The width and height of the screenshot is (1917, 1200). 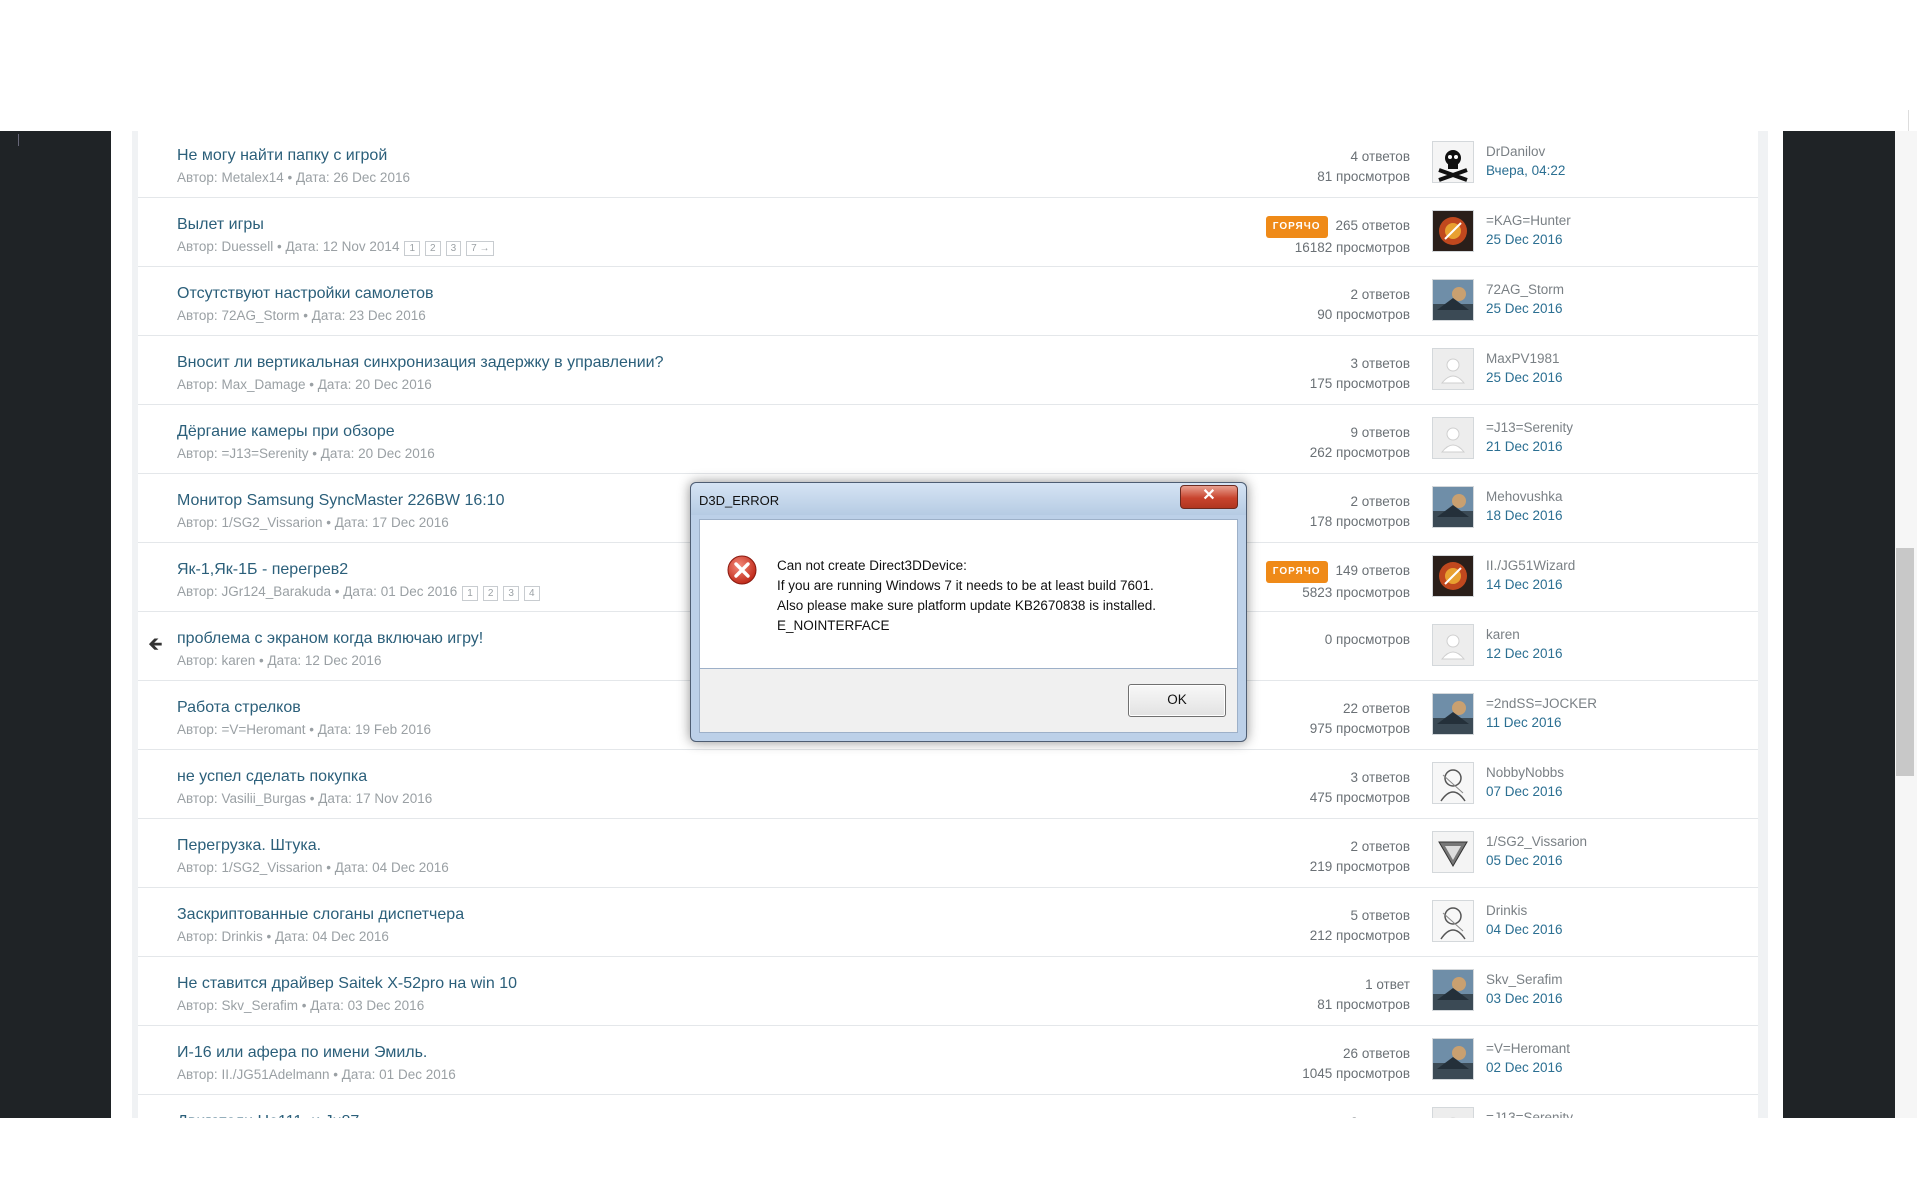 What do you see at coordinates (1524, 722) in the screenshot?
I see `last-post-date-link: 11 Dec 2016` at bounding box center [1524, 722].